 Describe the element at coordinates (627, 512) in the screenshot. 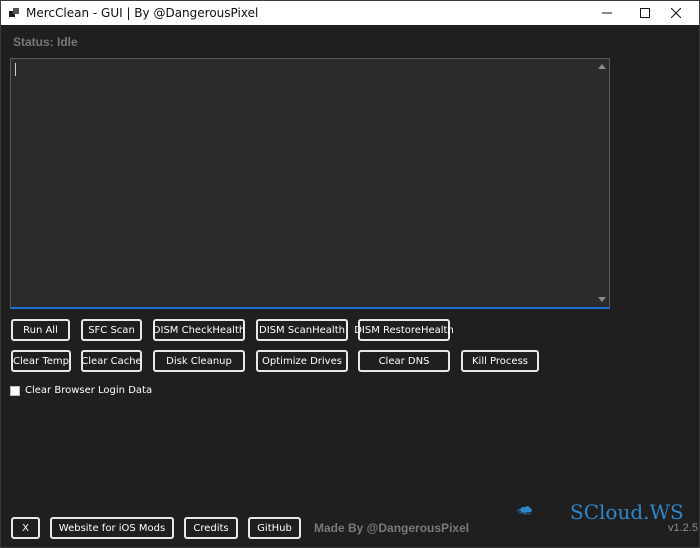

I see `watermark-text: SCloud.WS` at that location.